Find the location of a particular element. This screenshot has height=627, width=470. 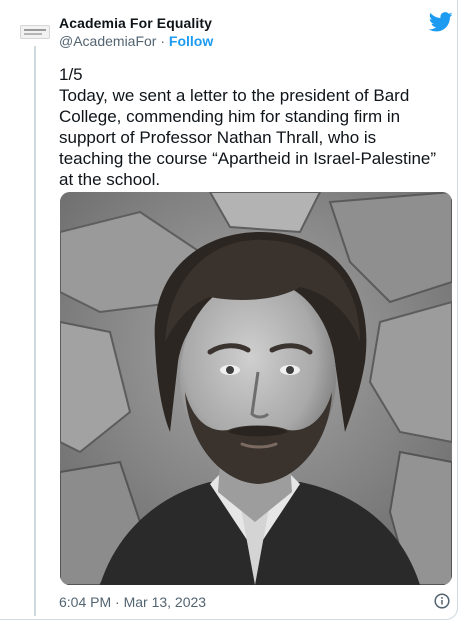

thread-counter: 1/5 is located at coordinates (71, 74).